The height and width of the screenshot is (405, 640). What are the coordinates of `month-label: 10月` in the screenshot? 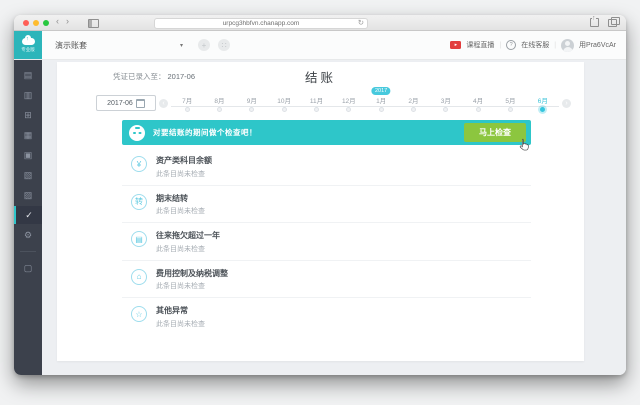 It's located at (284, 101).